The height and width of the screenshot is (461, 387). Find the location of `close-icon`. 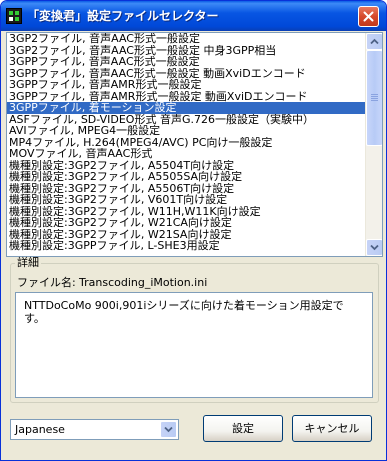

close-icon is located at coordinates (368, 16).